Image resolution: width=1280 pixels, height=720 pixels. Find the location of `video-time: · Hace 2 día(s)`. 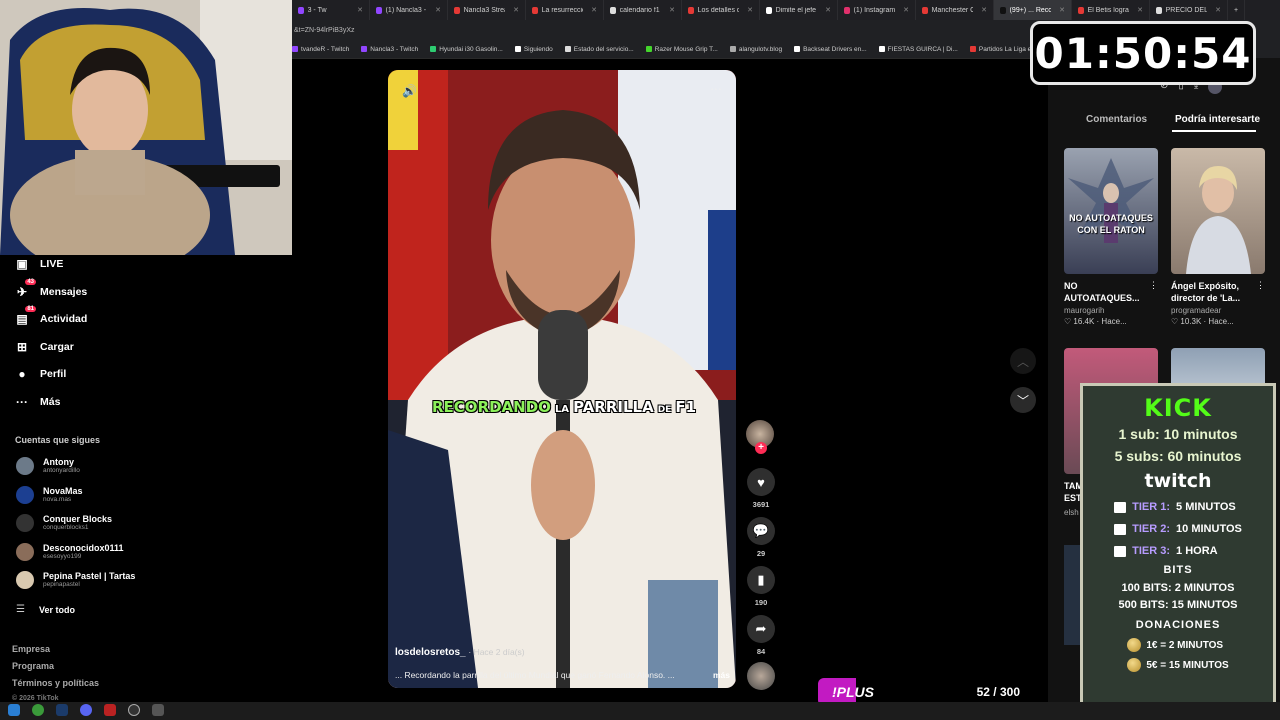

video-time: · Hace 2 día(s) is located at coordinates (496, 652).